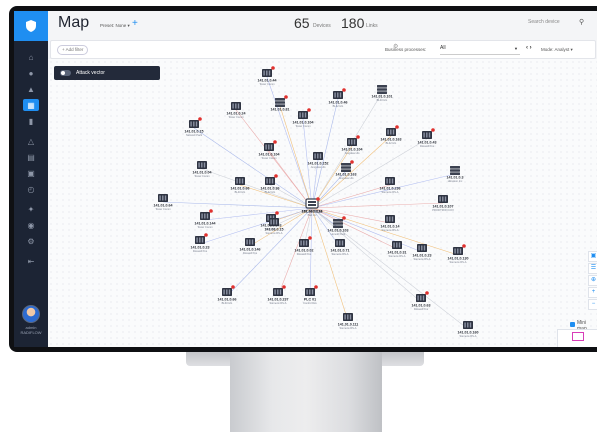 This screenshot has height=432, width=597. What do you see at coordinates (163, 206) in the screenshot?
I see `node-ip-label: 141.01.0.64` at bounding box center [163, 206].